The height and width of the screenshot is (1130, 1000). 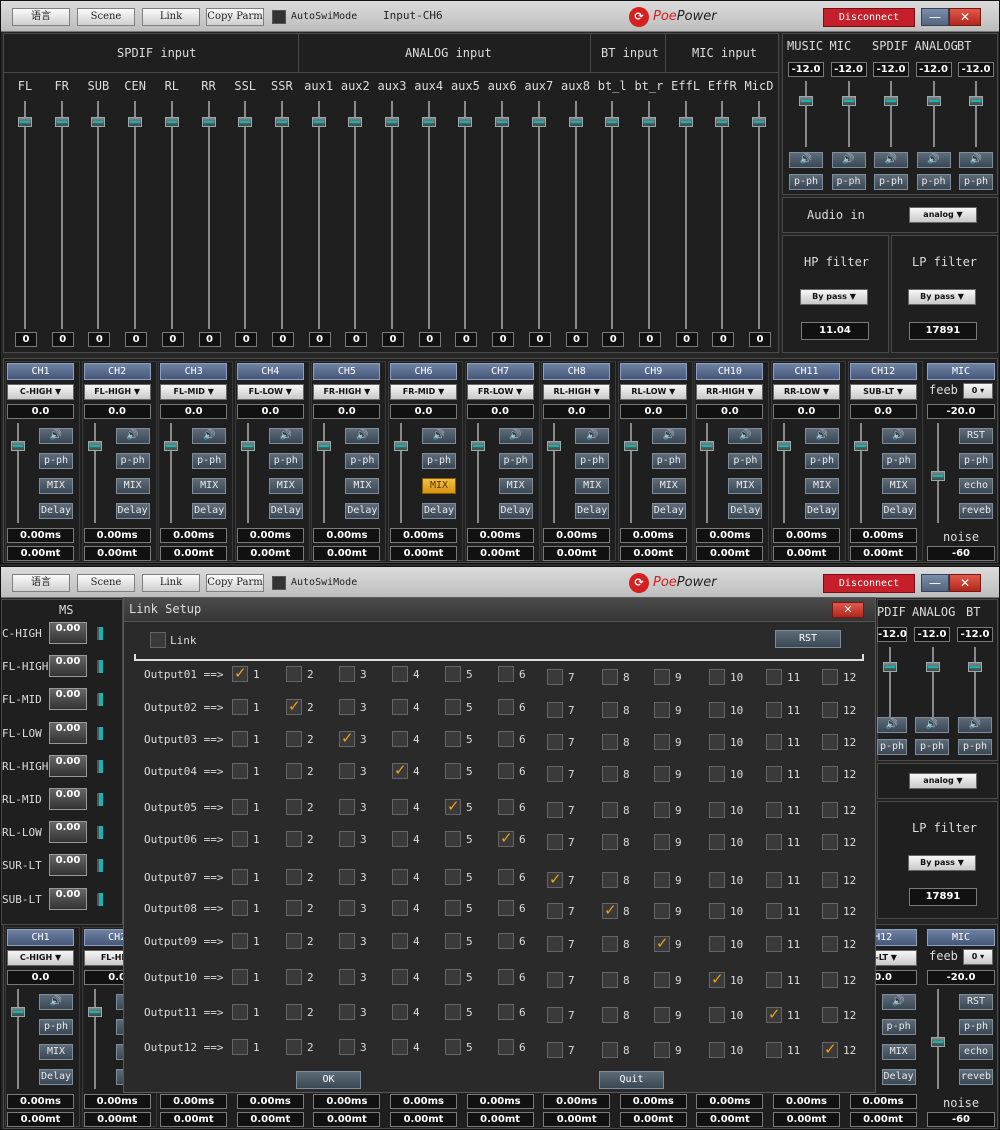 What do you see at coordinates (935, 583) in the screenshot?
I see `minimize-icon-2: —` at bounding box center [935, 583].